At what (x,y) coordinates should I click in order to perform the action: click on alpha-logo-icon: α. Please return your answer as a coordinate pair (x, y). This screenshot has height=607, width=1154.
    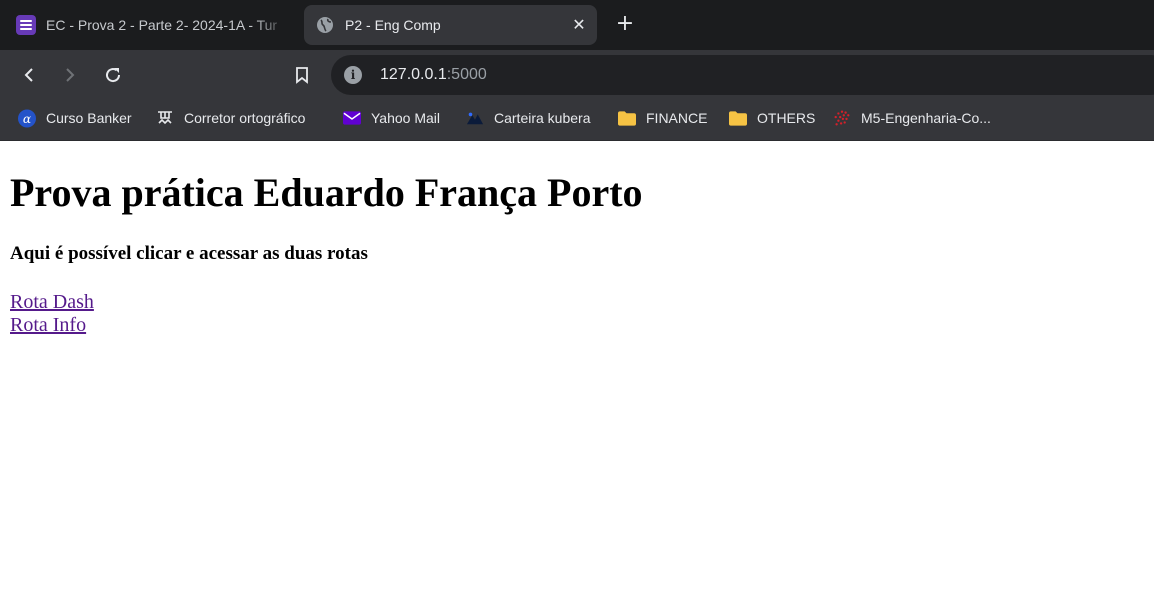
    Looking at the image, I should click on (27, 118).